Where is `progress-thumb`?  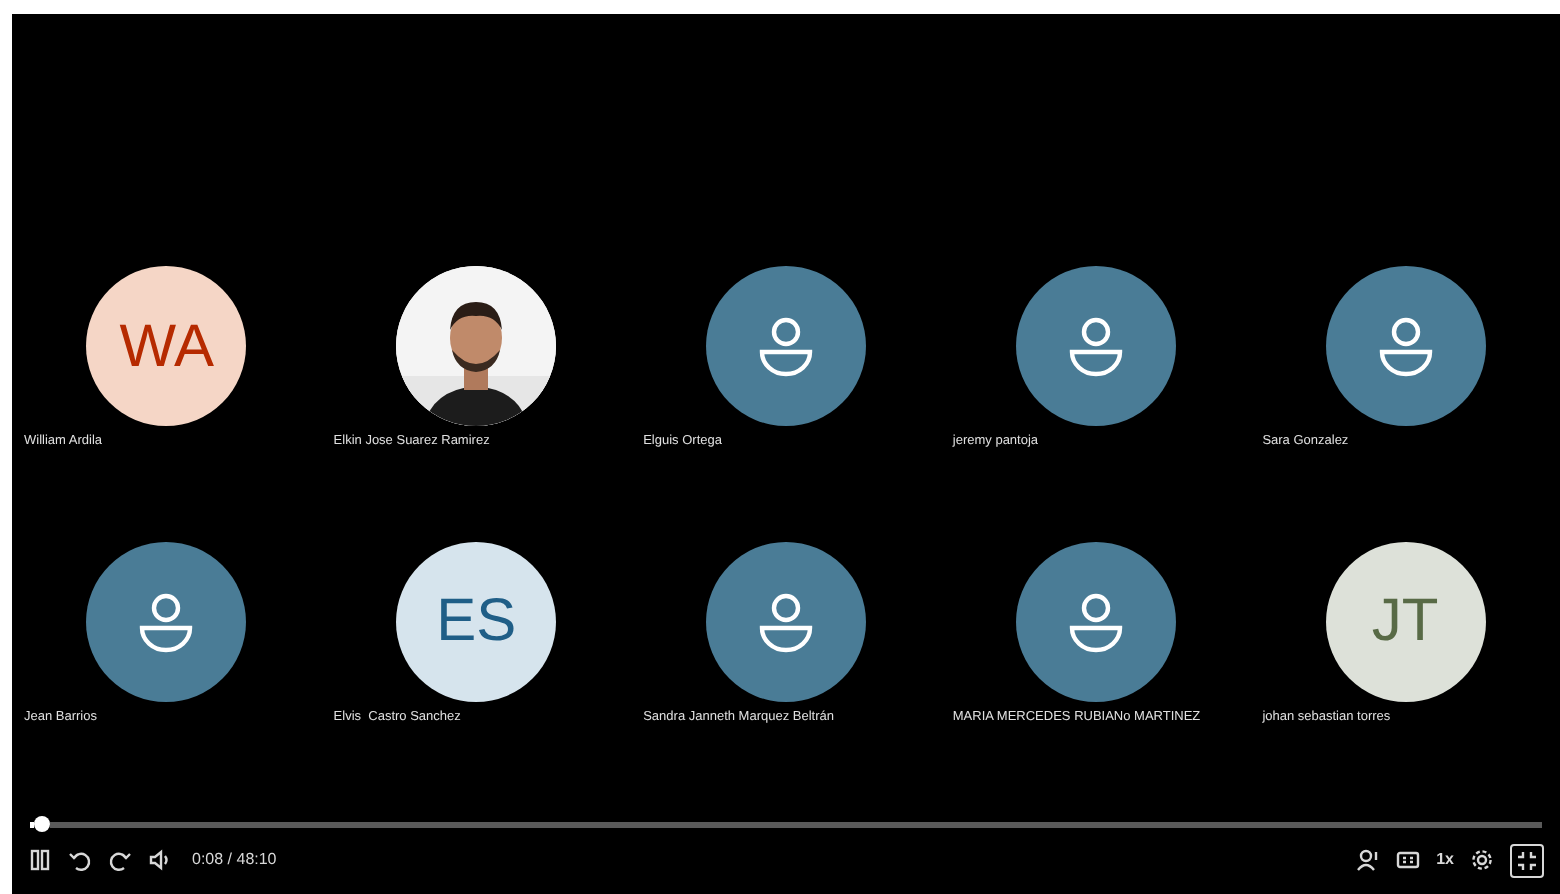
progress-thumb is located at coordinates (42, 824).